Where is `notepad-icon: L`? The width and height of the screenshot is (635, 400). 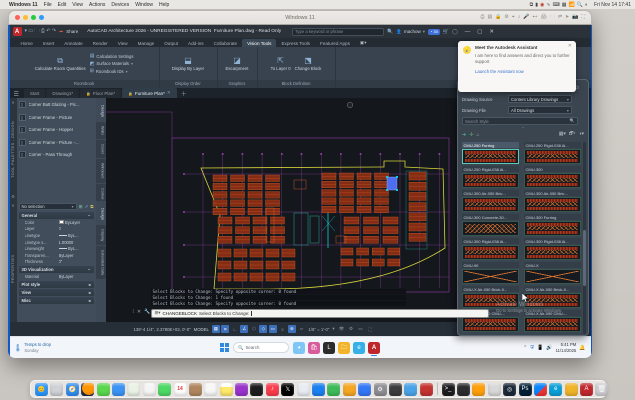
notepad-icon: L is located at coordinates (329, 347).